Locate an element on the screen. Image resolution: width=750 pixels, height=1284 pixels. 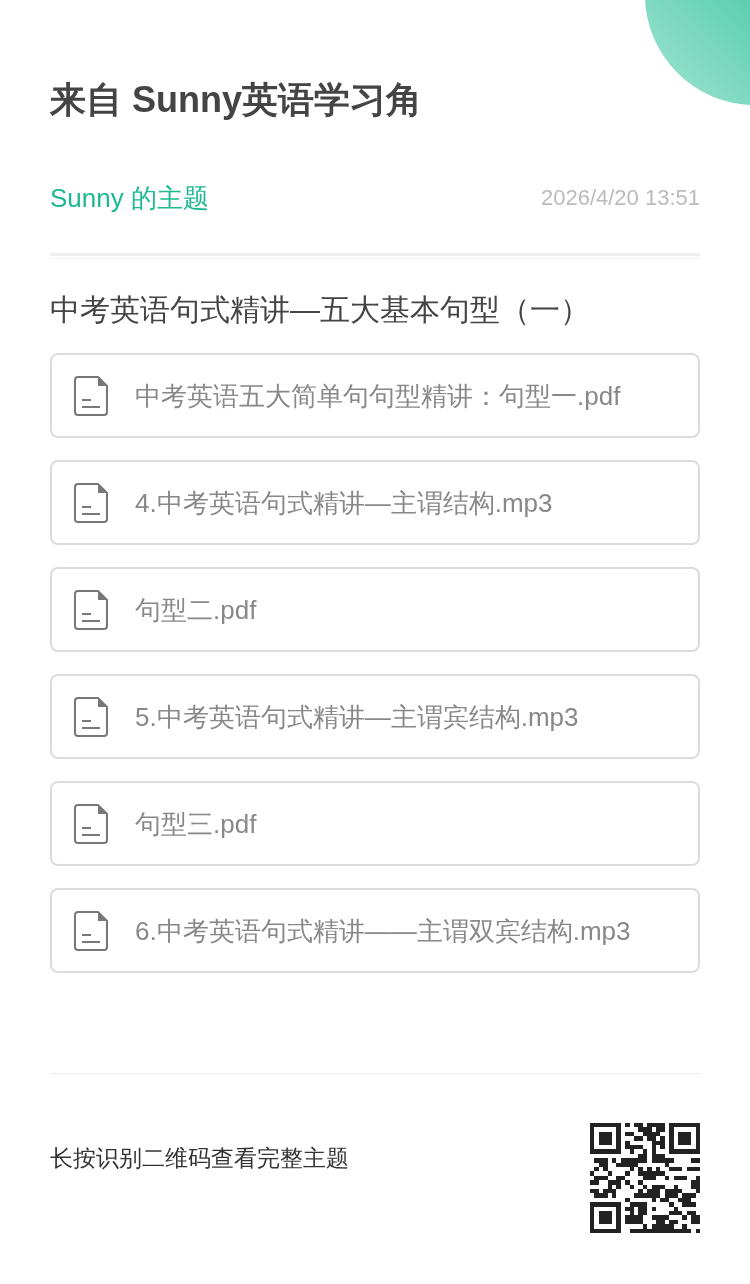
file-name: 句型三.pdf is located at coordinates (196, 824).